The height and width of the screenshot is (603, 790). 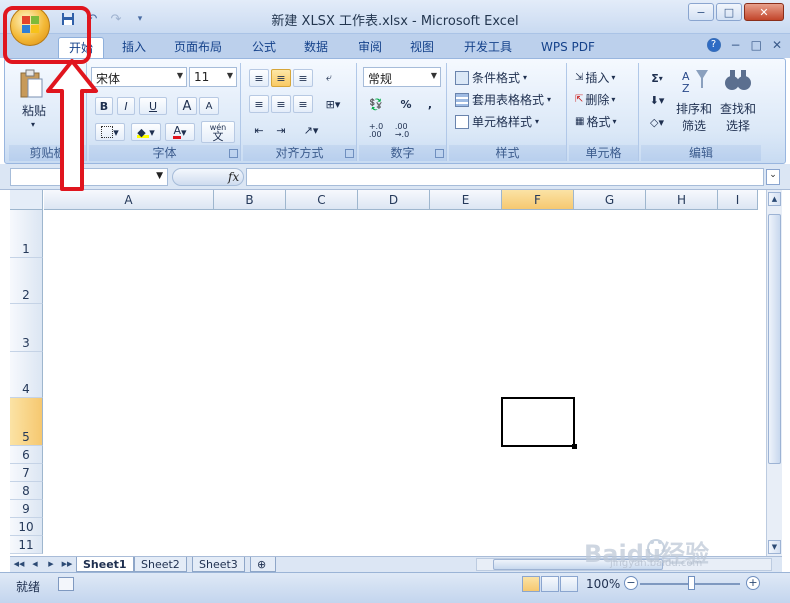 What do you see at coordinates (370, 47) in the screenshot?
I see `tab-review: 审阅` at bounding box center [370, 47].